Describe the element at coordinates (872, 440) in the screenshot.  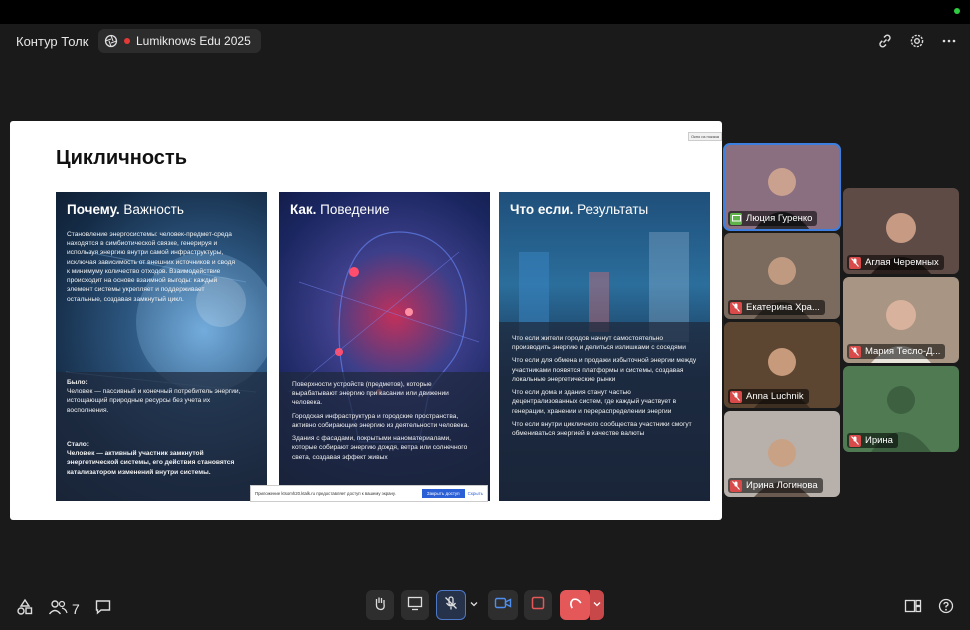
I see `participant-name-tag: Ирина` at that location.